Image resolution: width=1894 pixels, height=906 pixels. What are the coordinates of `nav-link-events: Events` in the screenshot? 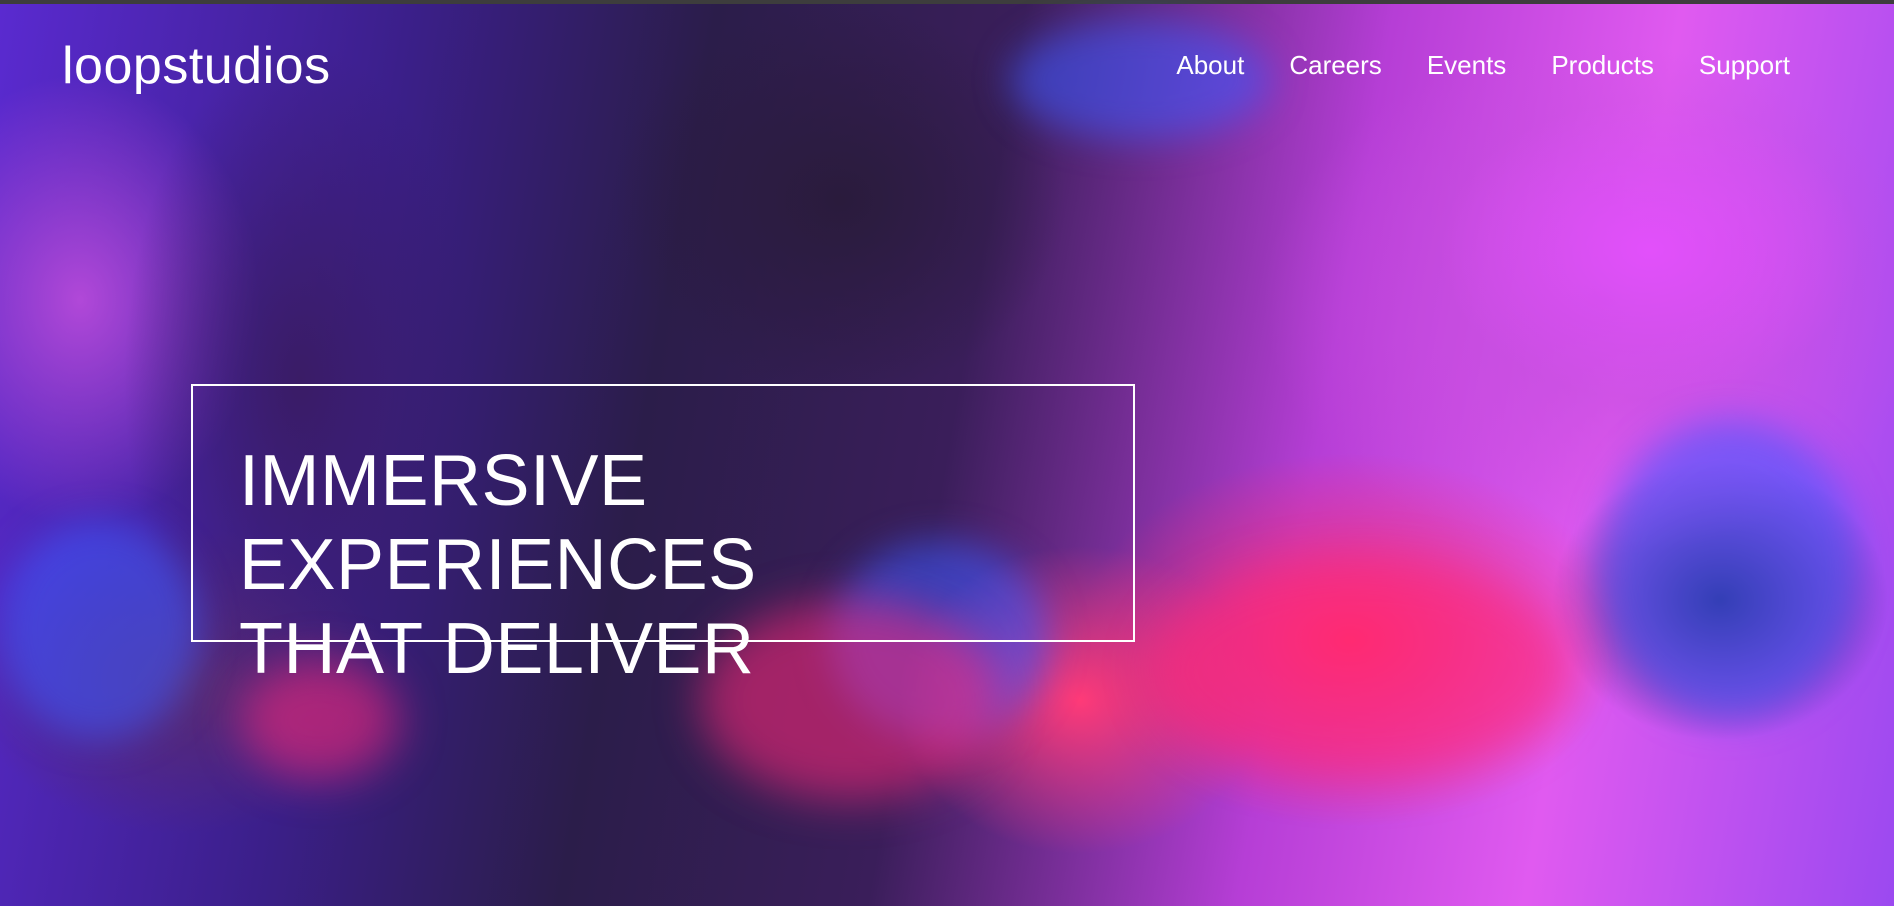 It's located at (1467, 65).